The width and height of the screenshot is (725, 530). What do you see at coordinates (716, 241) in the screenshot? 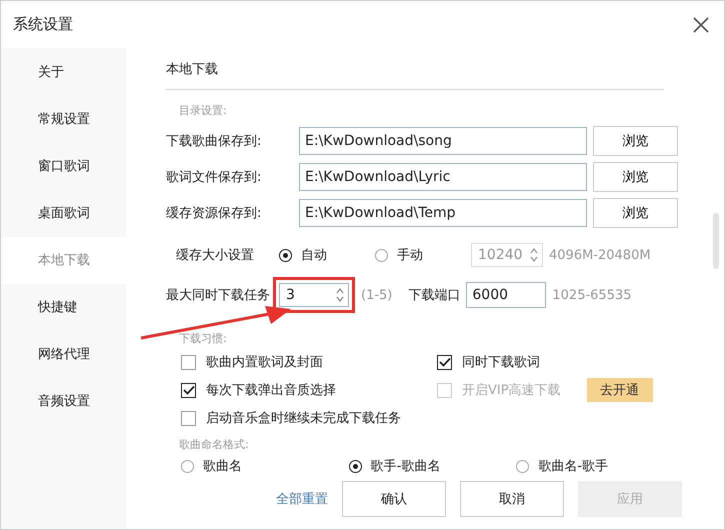
I see `scrollbar-thumb` at bounding box center [716, 241].